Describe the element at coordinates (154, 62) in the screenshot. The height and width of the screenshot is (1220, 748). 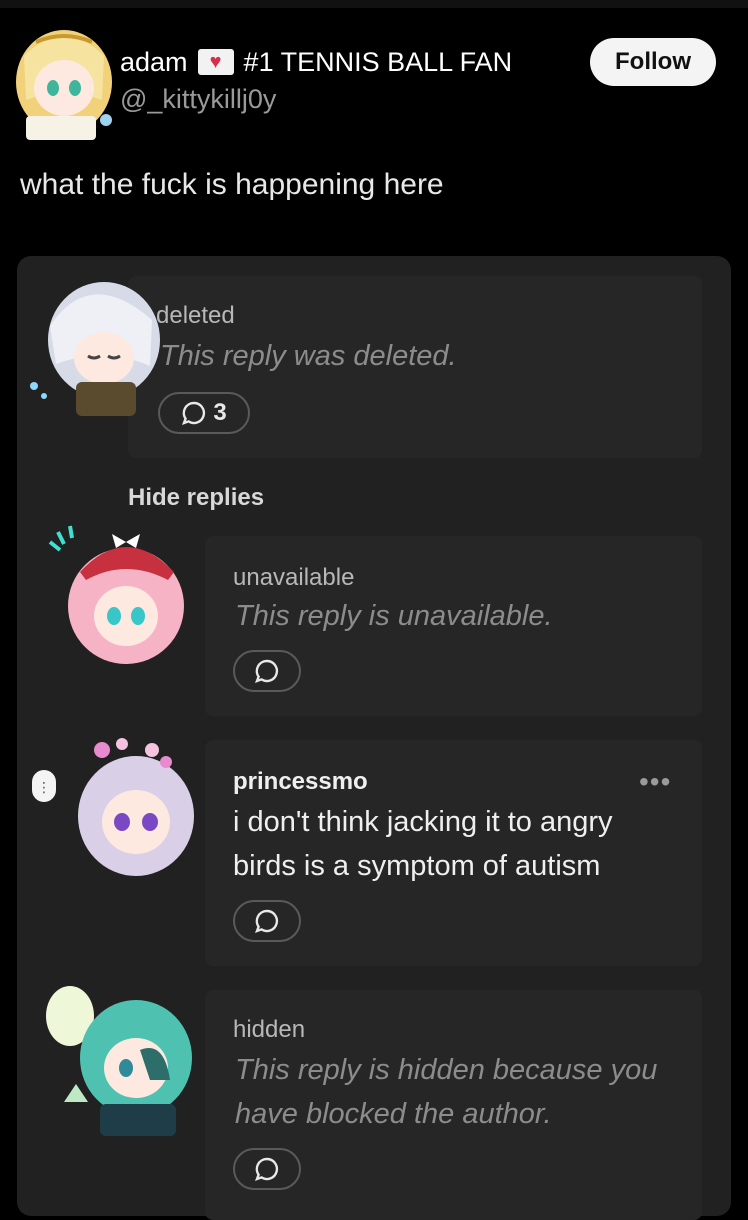
I see `author-display-name: adam` at that location.